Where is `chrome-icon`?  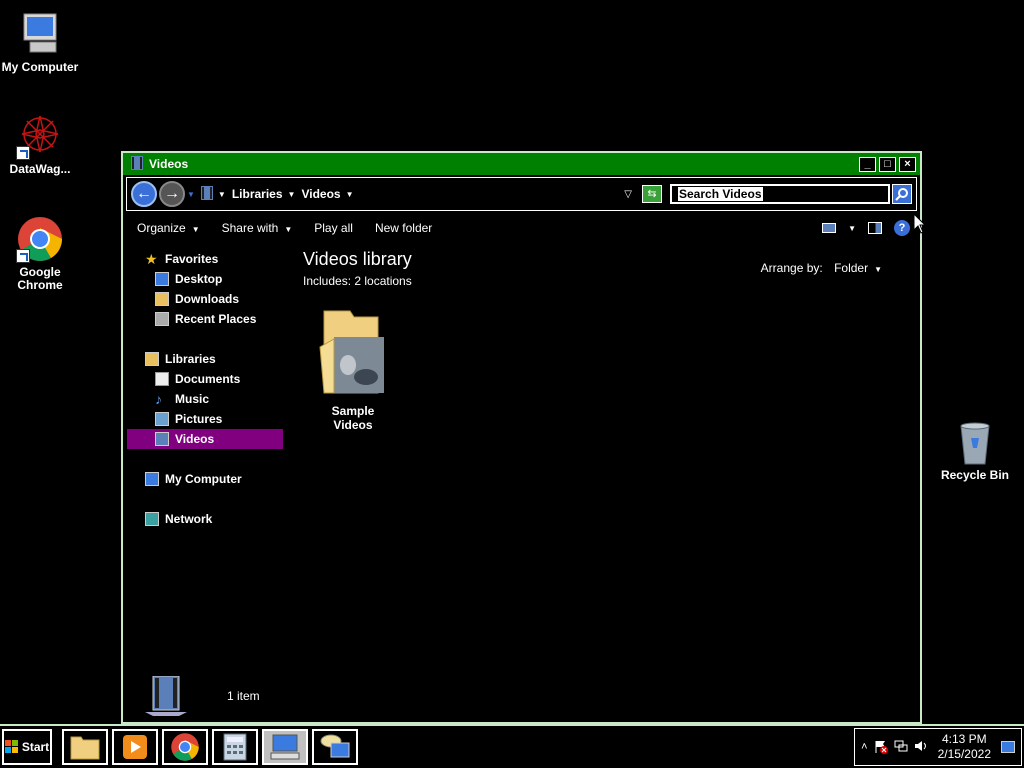
chrome-icon is located at coordinates (185, 747).